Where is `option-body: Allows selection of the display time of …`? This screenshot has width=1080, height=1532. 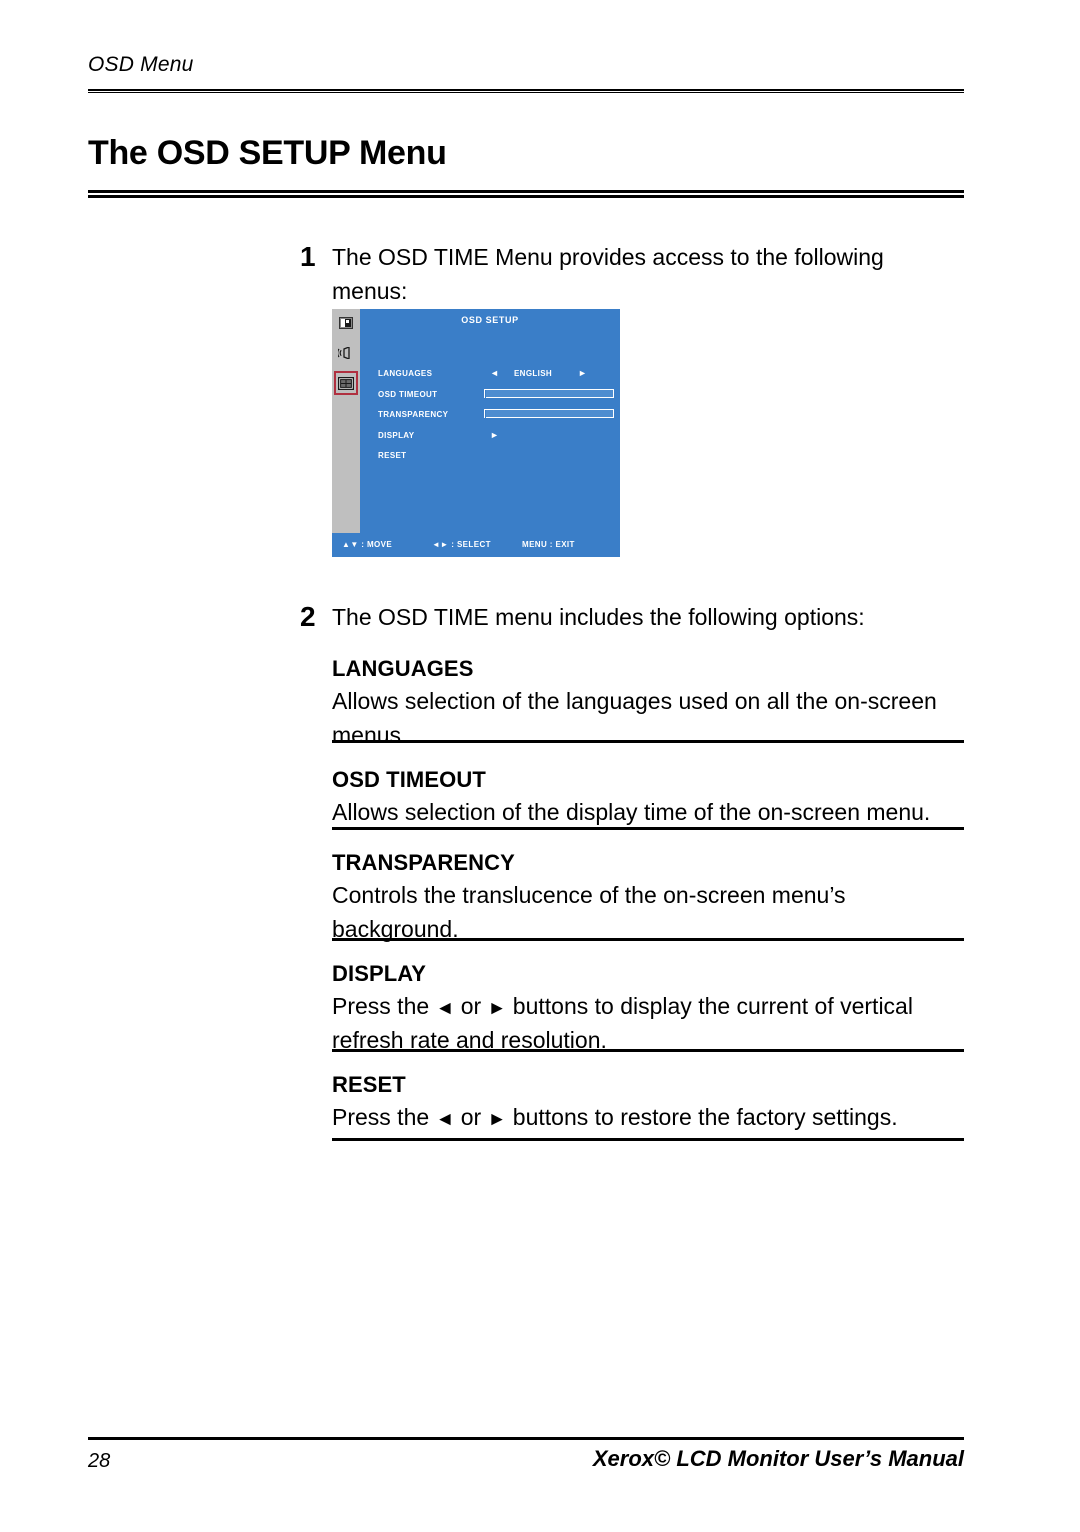 option-body: Allows selection of the display time of … is located at coordinates (631, 812).